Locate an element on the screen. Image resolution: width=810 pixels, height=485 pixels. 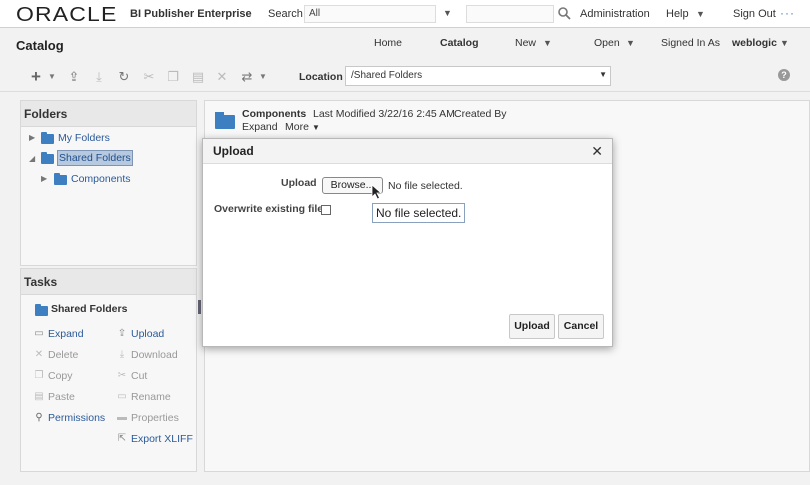
file-tooltip: No file selected. is located at coordinates (419, 213).